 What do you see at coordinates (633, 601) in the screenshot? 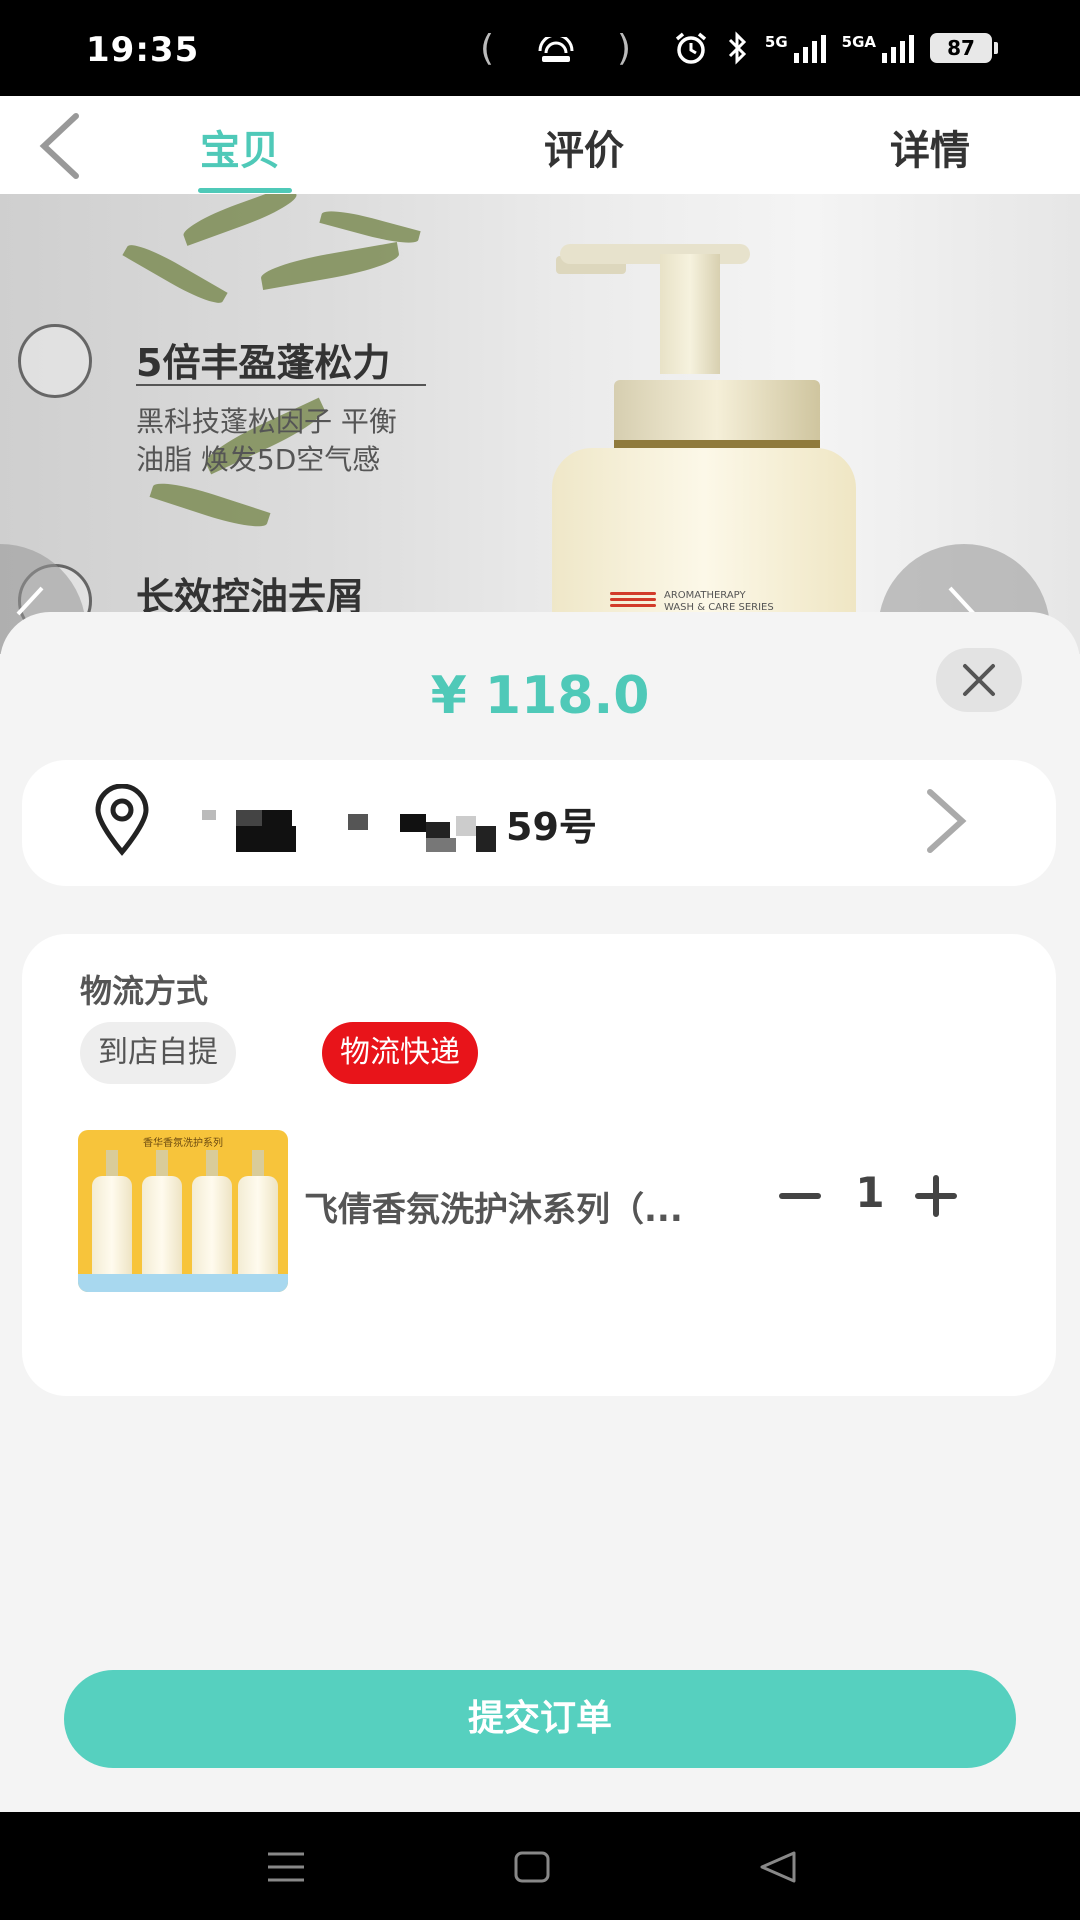
I see `brand-logo` at bounding box center [633, 601].